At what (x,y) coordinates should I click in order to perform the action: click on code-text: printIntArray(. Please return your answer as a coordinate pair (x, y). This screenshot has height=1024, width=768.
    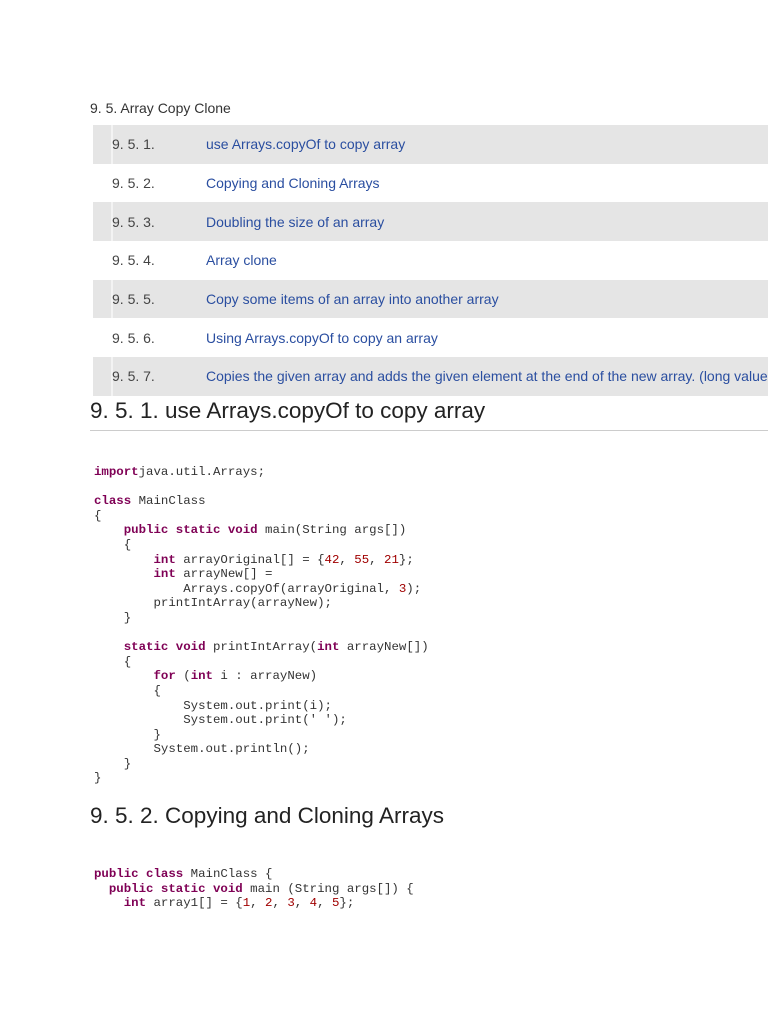
    Looking at the image, I should click on (261, 647).